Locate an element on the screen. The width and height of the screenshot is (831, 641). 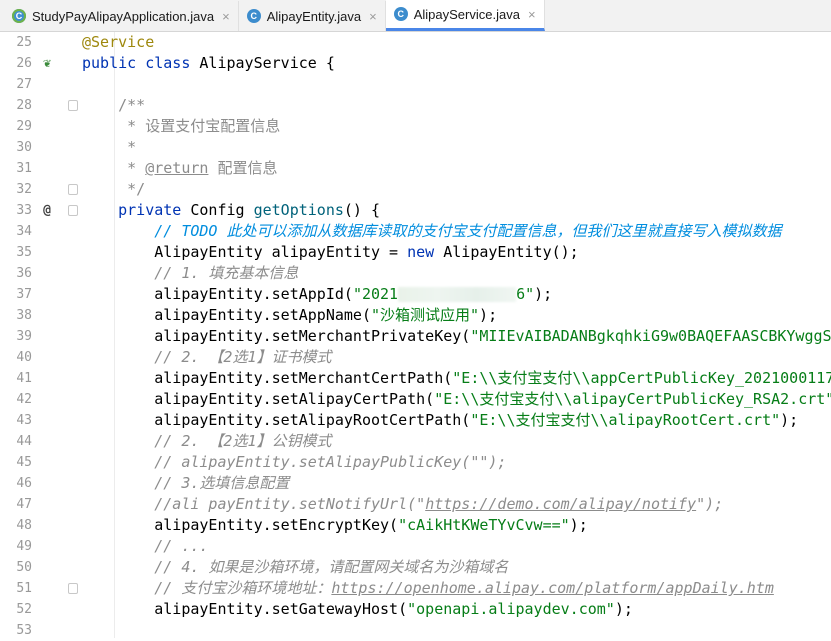
code-text: // 1. 填充基本信息 is located at coordinates (190, 273).